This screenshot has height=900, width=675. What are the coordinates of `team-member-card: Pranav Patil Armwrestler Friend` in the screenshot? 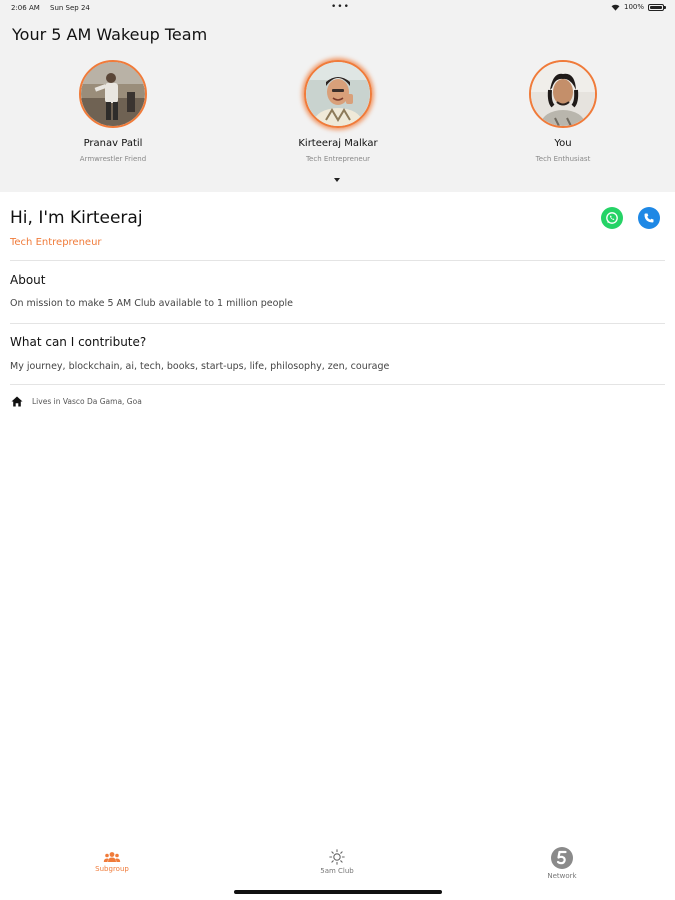 It's located at (113, 111).